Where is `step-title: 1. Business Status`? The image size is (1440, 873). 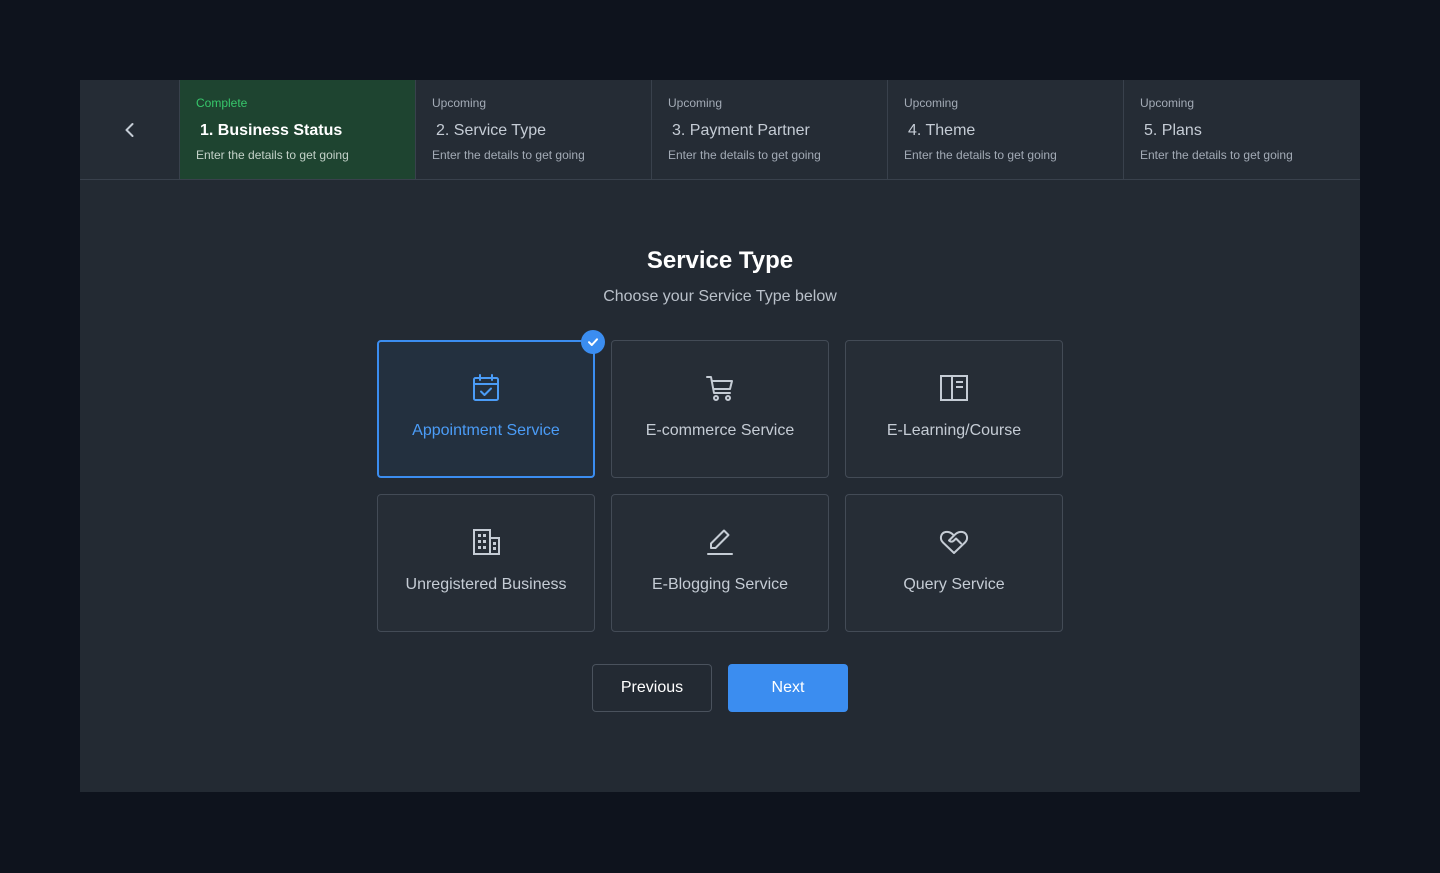
step-title: 1. Business Status is located at coordinates (271, 130).